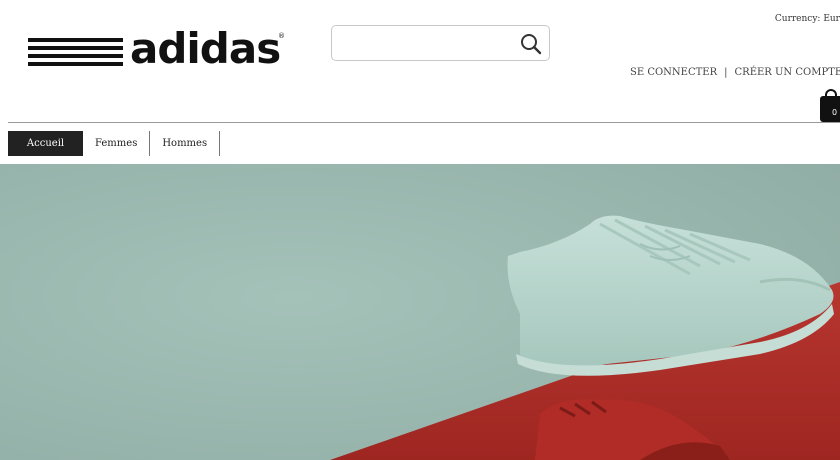 The height and width of the screenshot is (460, 840). Describe the element at coordinates (673, 72) in the screenshot. I see `login-link: SE CONNECTER` at that location.